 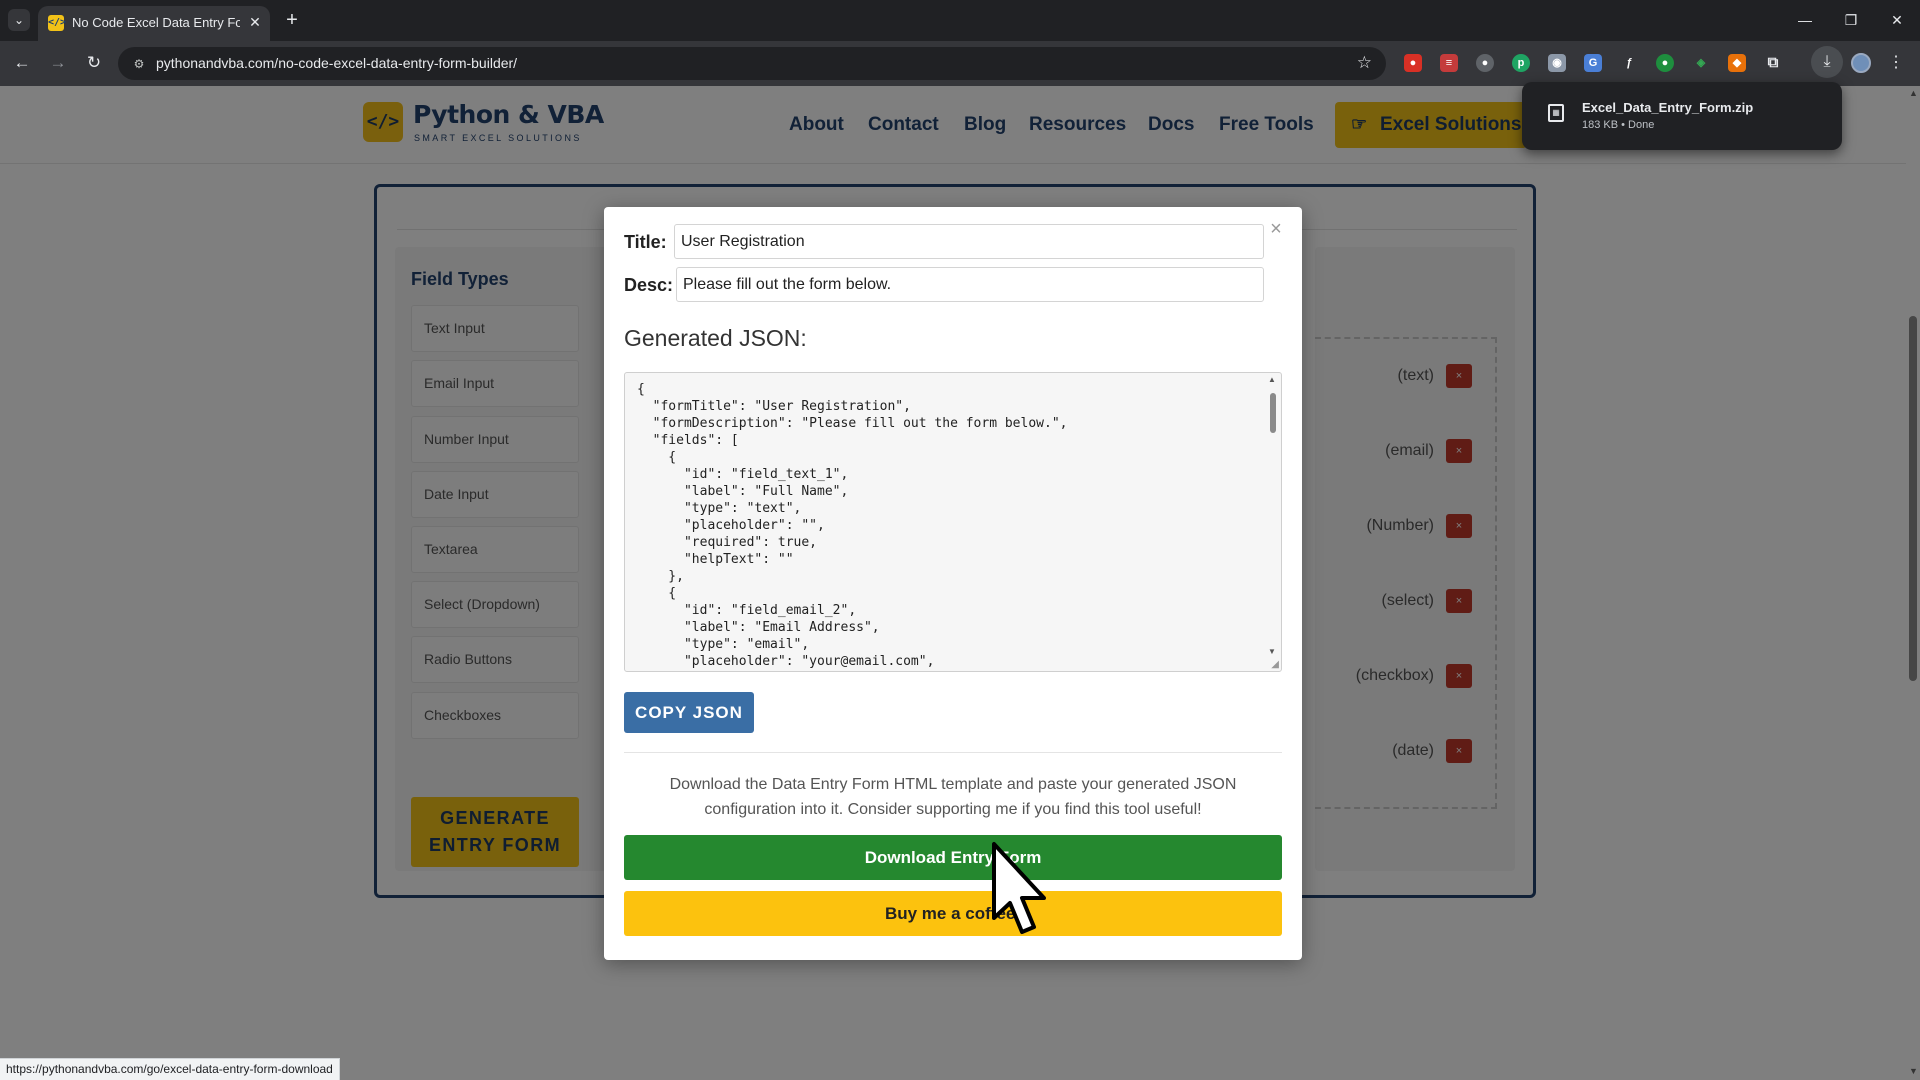 What do you see at coordinates (1557, 63) in the screenshot?
I see `extension-camera-icon: ◉` at bounding box center [1557, 63].